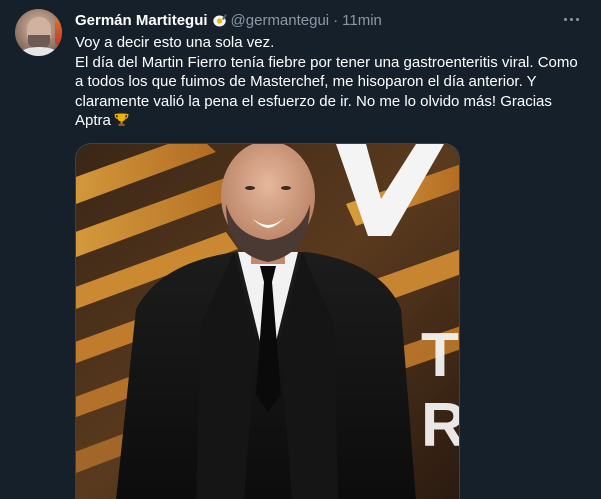 This screenshot has height=499, width=601. Describe the element at coordinates (58, 30) in the screenshot. I see `avatar-background-accent` at that location.